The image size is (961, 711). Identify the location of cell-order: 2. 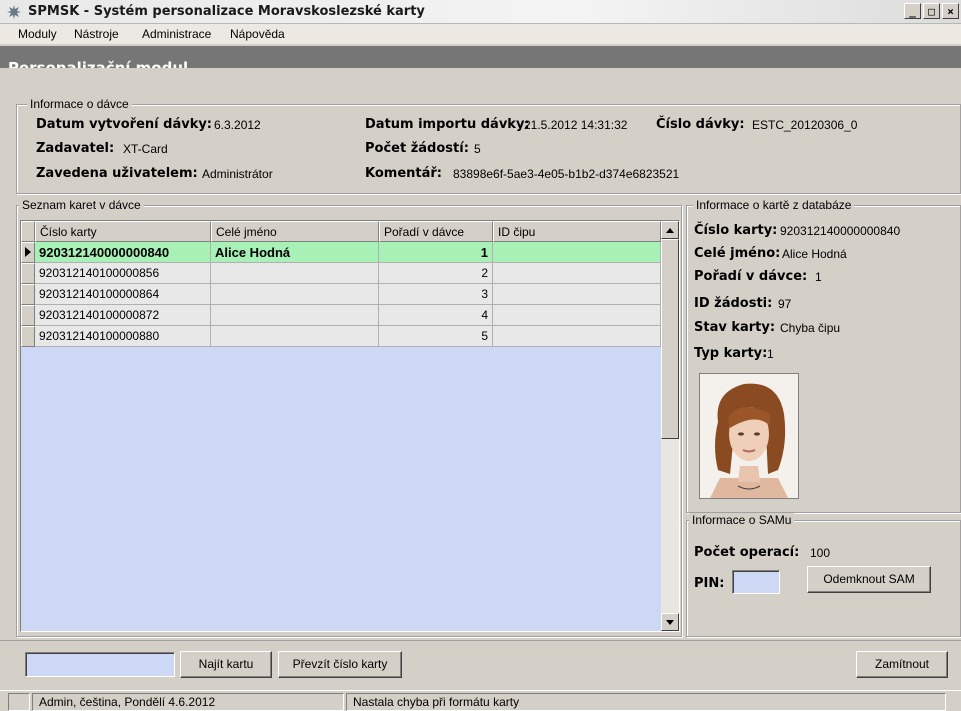
(436, 273).